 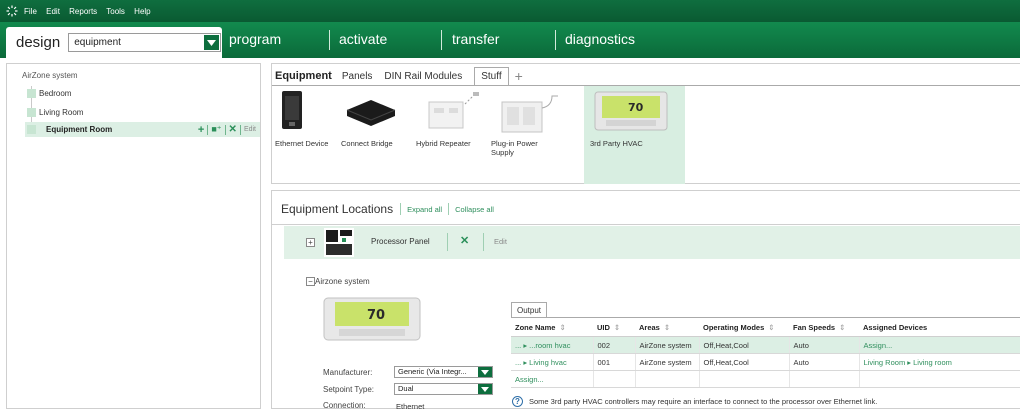 I want to click on equipment-title: Equipment, so click(x=303, y=76).